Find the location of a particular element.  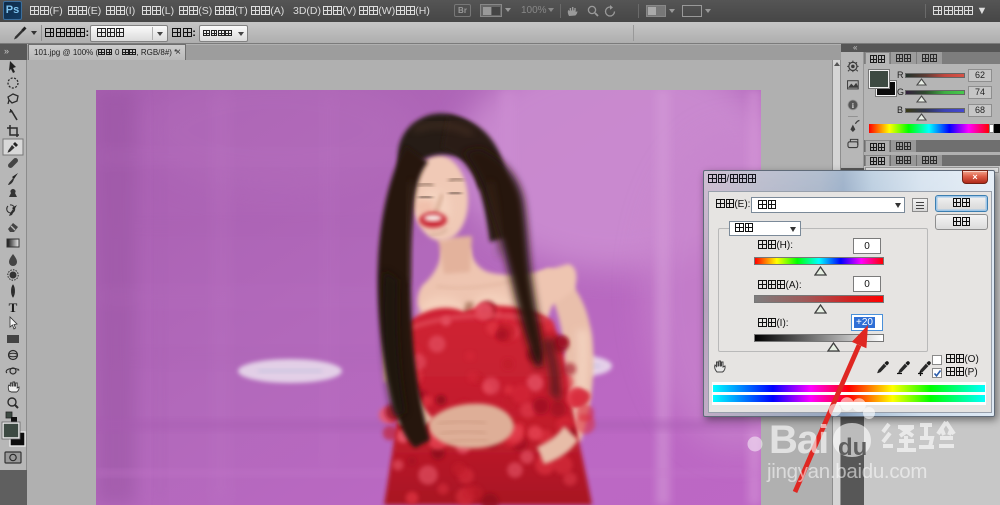

svg-text: jingyan.baidu.com is located at coordinates (846, 471).